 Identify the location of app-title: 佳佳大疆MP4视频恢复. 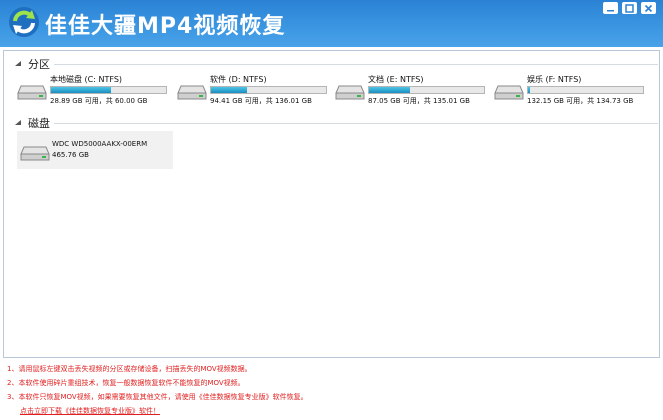
(165, 26).